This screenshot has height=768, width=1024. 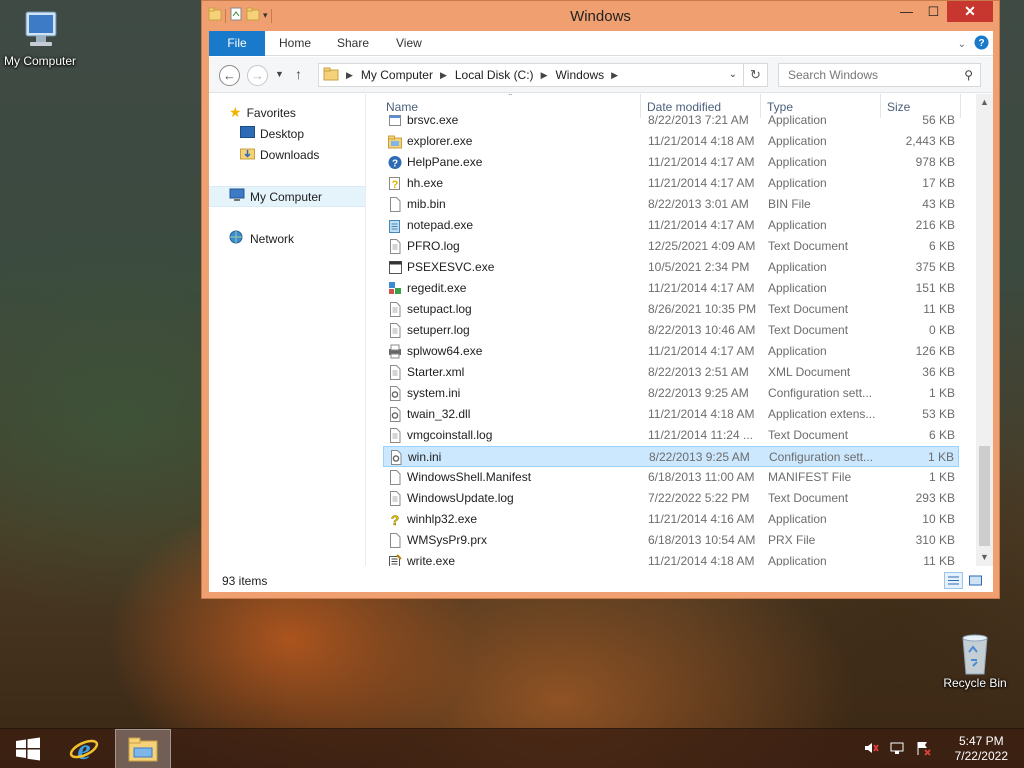 I want to click on maximize-button: ☐, so click(x=933, y=11).